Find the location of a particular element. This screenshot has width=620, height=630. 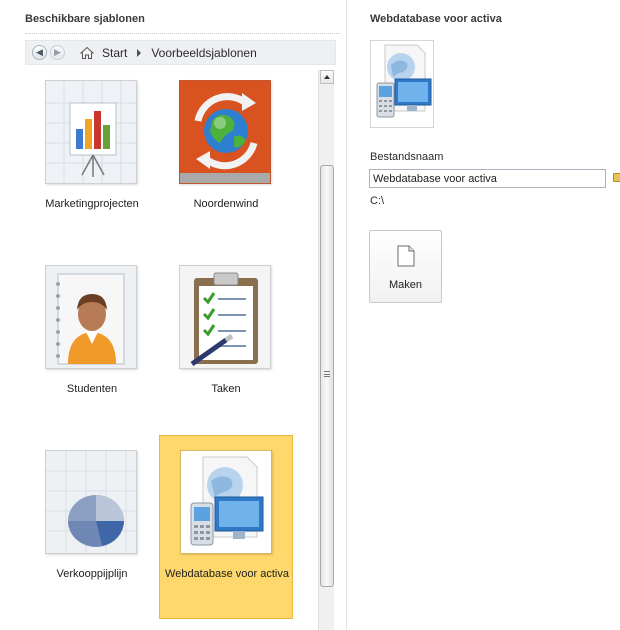

forward-button: ▶ is located at coordinates (57, 52).